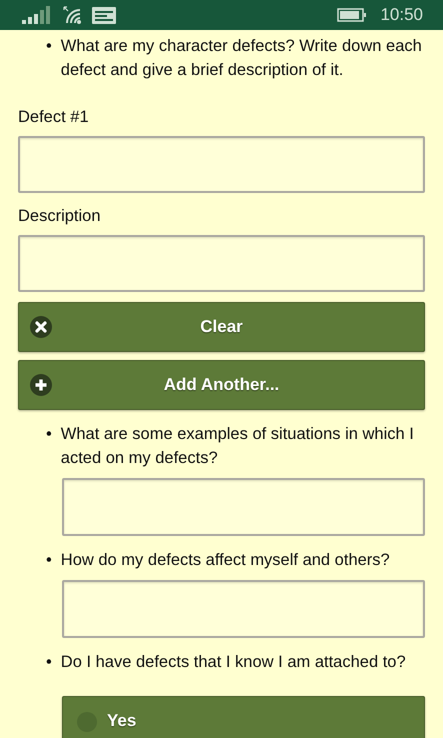  Describe the element at coordinates (73, 15) in the screenshot. I see `wifi-icon` at that location.